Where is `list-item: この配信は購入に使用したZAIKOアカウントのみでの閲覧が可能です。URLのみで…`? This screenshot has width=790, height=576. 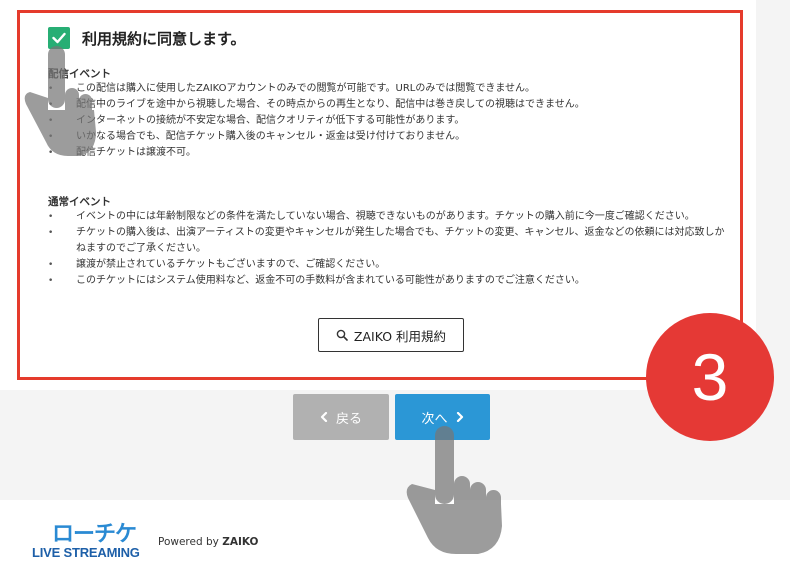
list-item: この配信は購入に使用したZAIKOアカウントのみでの閲覧が可能です。URLのみで… is located at coordinates (388, 89).